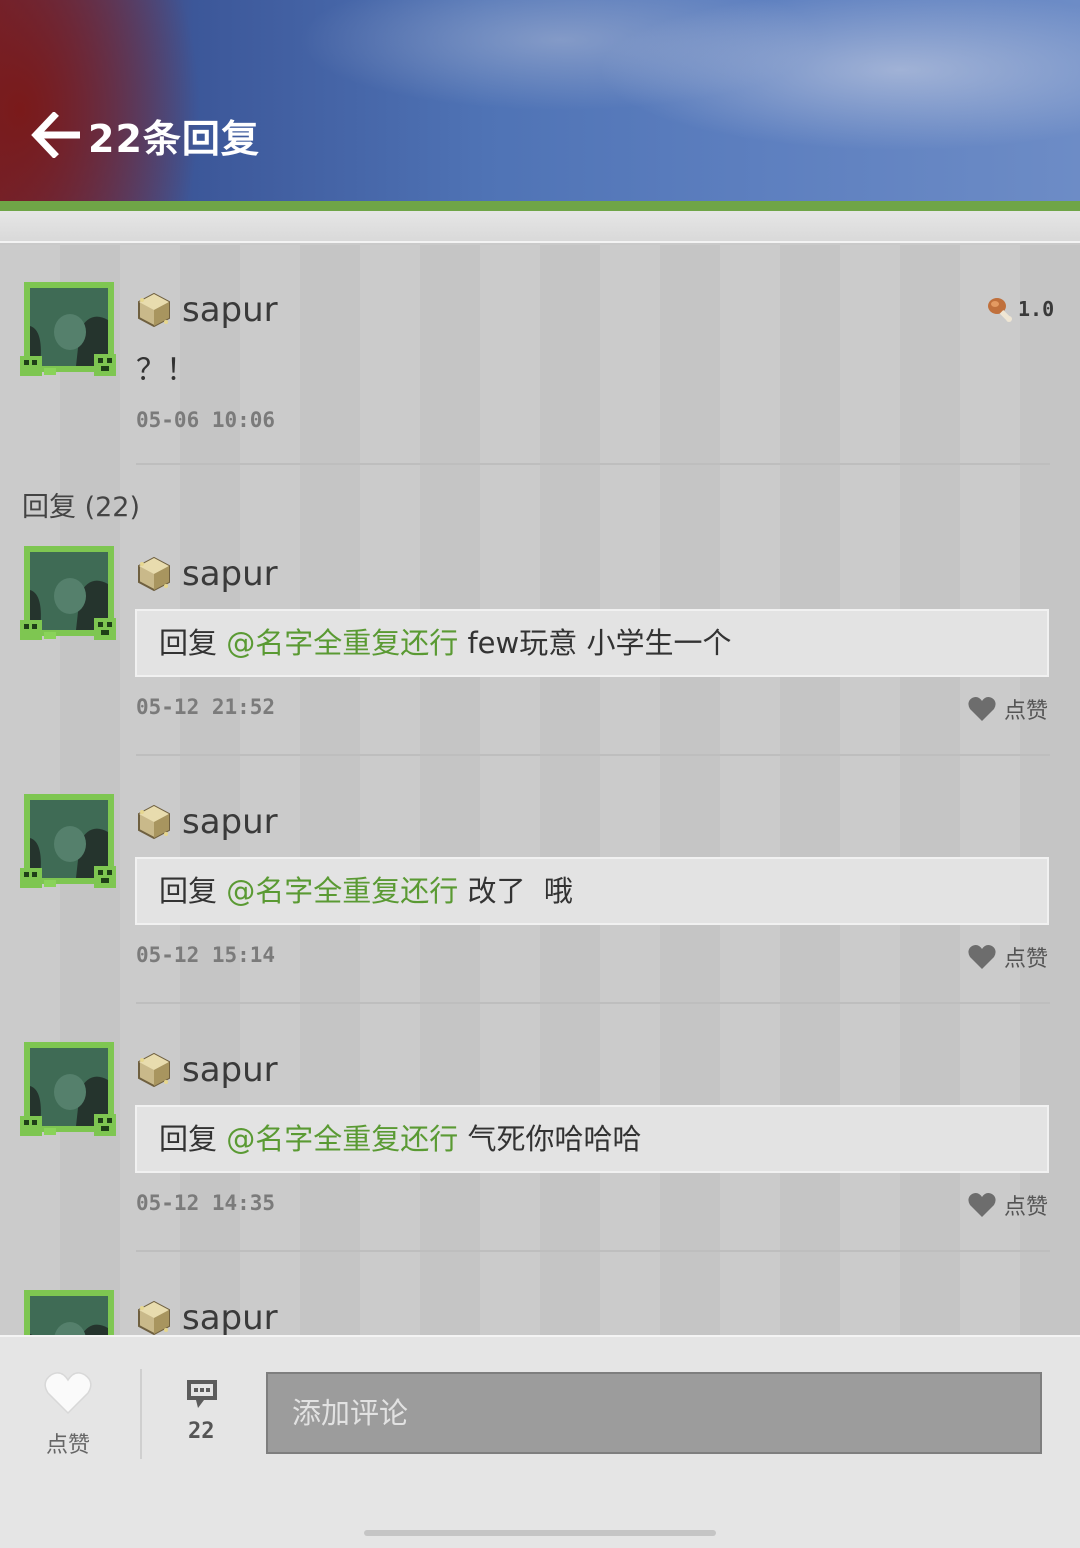 The width and height of the screenshot is (1080, 1548). Describe the element at coordinates (1000, 310) in the screenshot. I see `drumstick-icon` at that location.